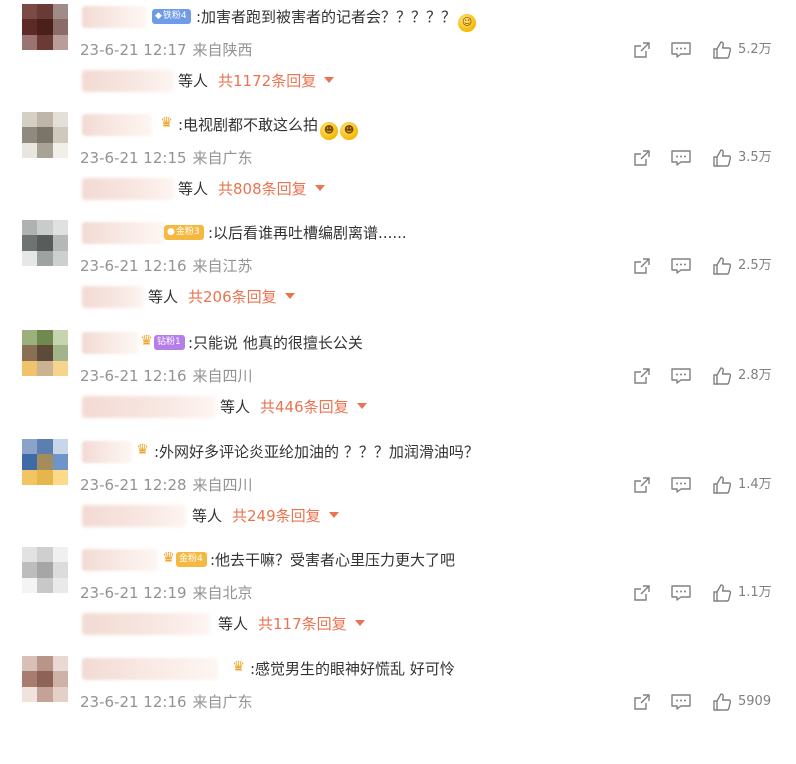  I want to click on comment-text: :加害者跑到被害者的记者会？？？？？ ☺, so click(336, 19).